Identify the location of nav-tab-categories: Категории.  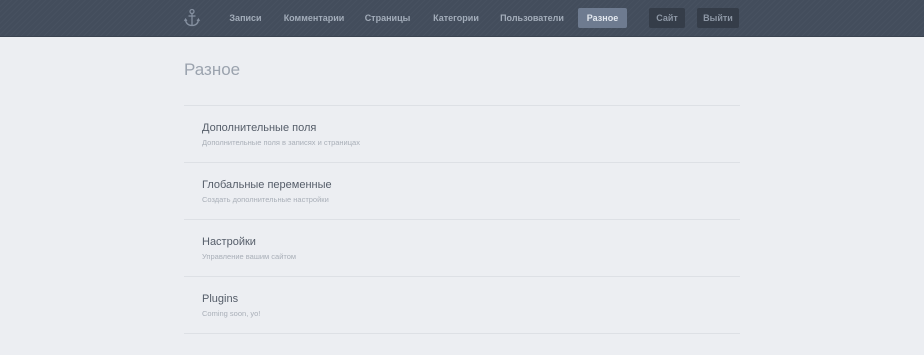
(456, 18).